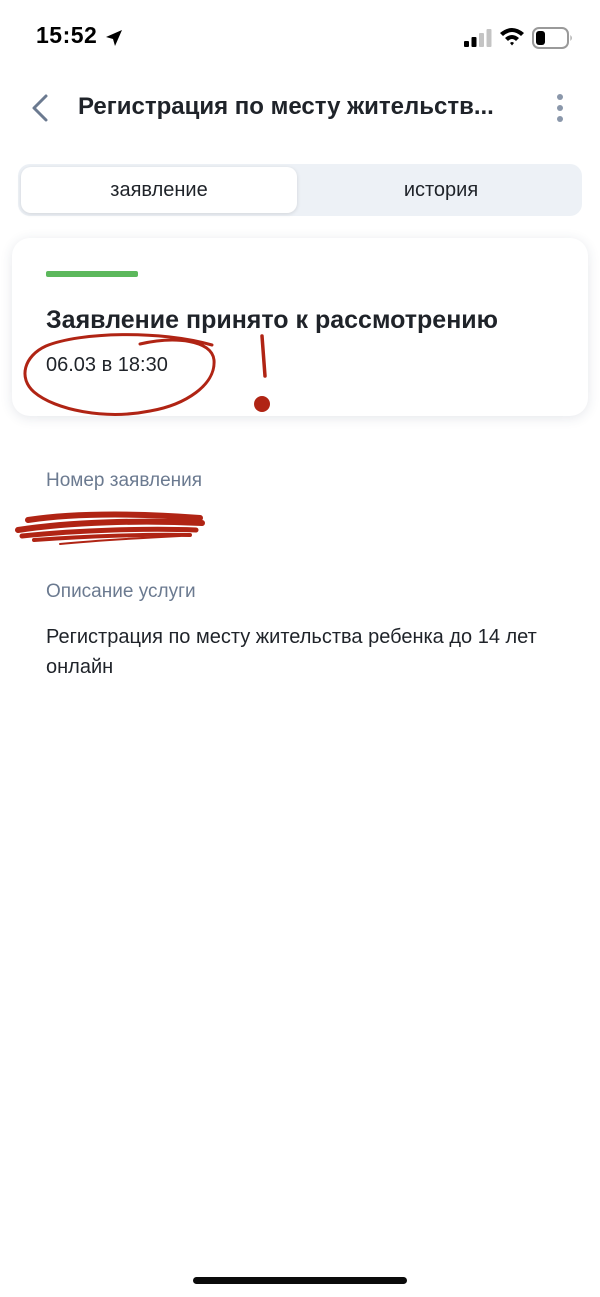 This screenshot has width=600, height=1297. What do you see at coordinates (67, 35) in the screenshot?
I see `status-time: 15:52` at bounding box center [67, 35].